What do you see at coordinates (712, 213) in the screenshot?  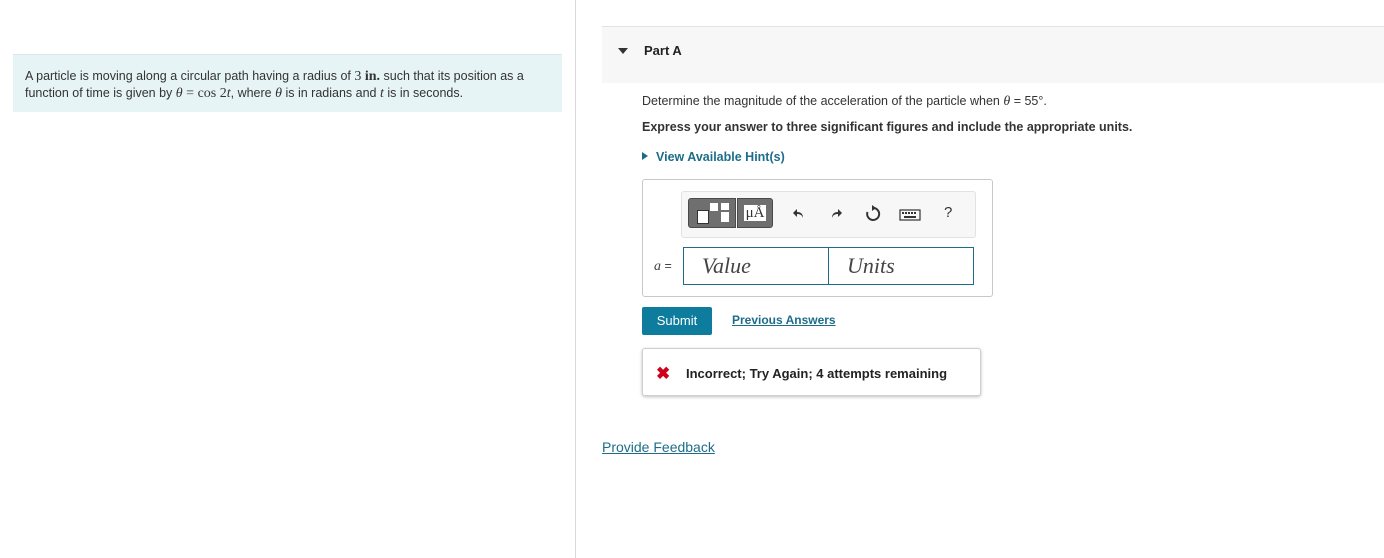 I see `templates-button` at bounding box center [712, 213].